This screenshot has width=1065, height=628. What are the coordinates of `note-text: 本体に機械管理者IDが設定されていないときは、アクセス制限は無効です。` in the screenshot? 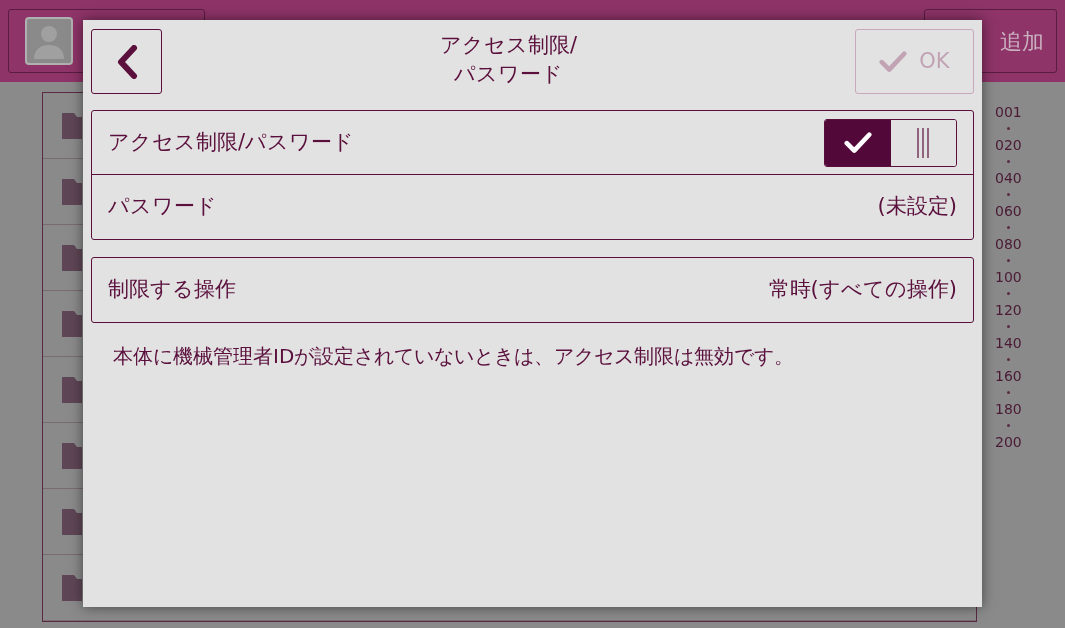 It's located at (454, 356).